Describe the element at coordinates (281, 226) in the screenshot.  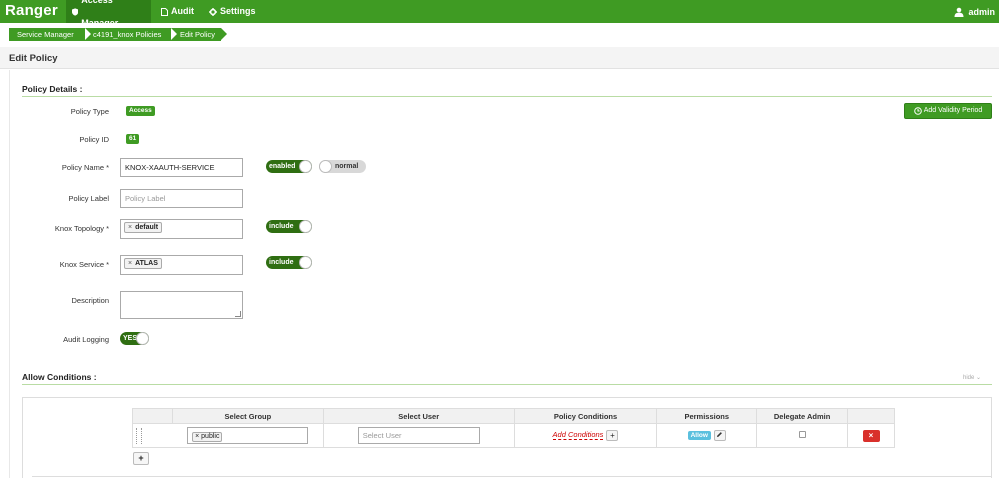
I see `topology-include-toggle-label: include` at that location.